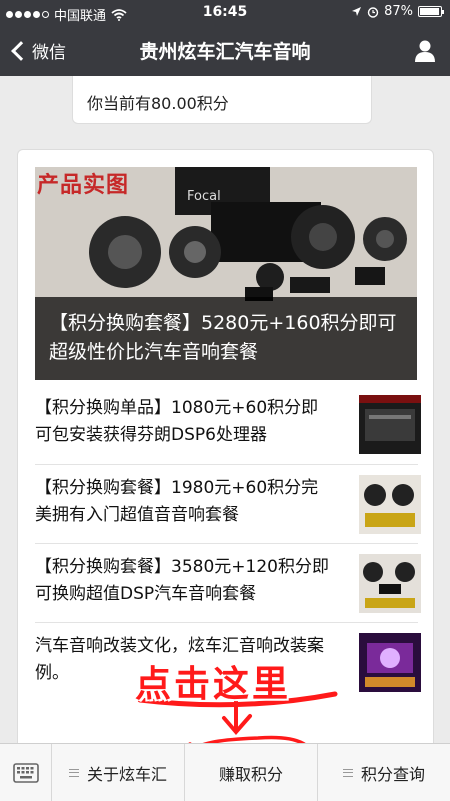  Describe the element at coordinates (177, 421) in the screenshot. I see `list-item-title: 【积分换购单品】1080元+60积分即可包安装获得芬朗DSP6处理器` at that location.